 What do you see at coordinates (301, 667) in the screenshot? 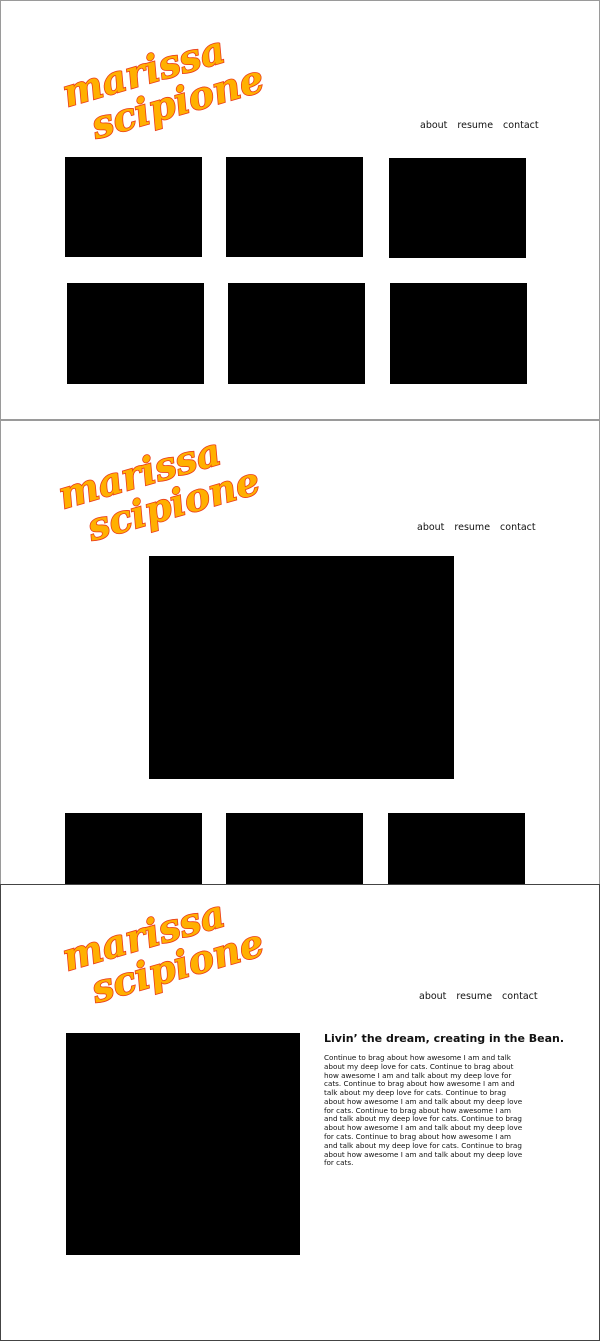
I see `featured-project-image` at bounding box center [301, 667].